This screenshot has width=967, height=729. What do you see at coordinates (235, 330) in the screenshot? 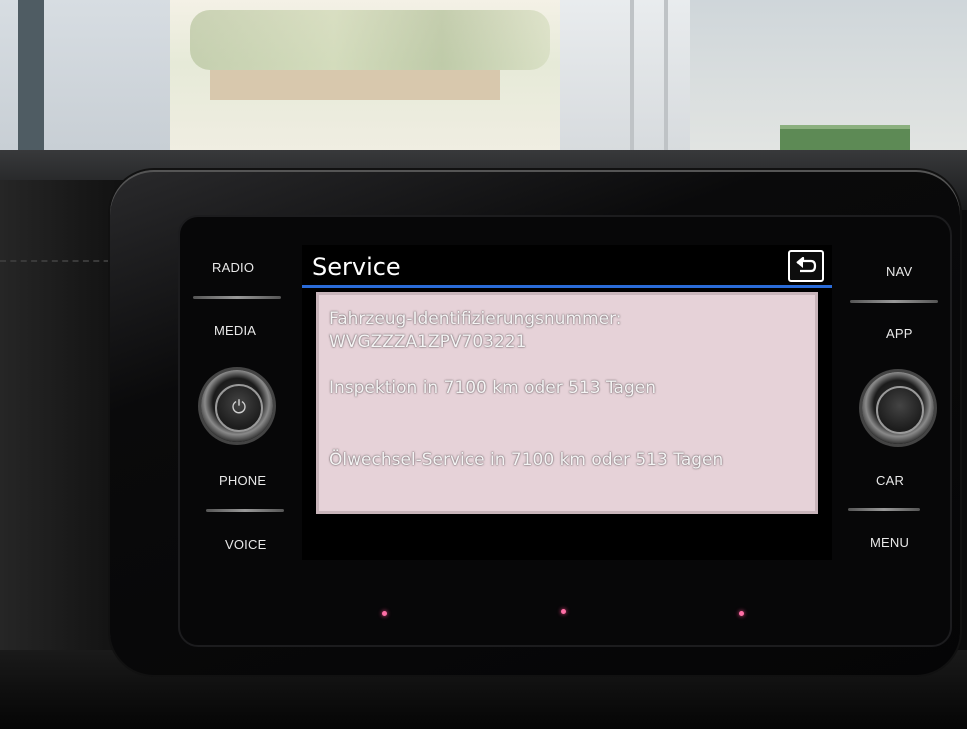
I see `media-button: MEDIA` at bounding box center [235, 330].